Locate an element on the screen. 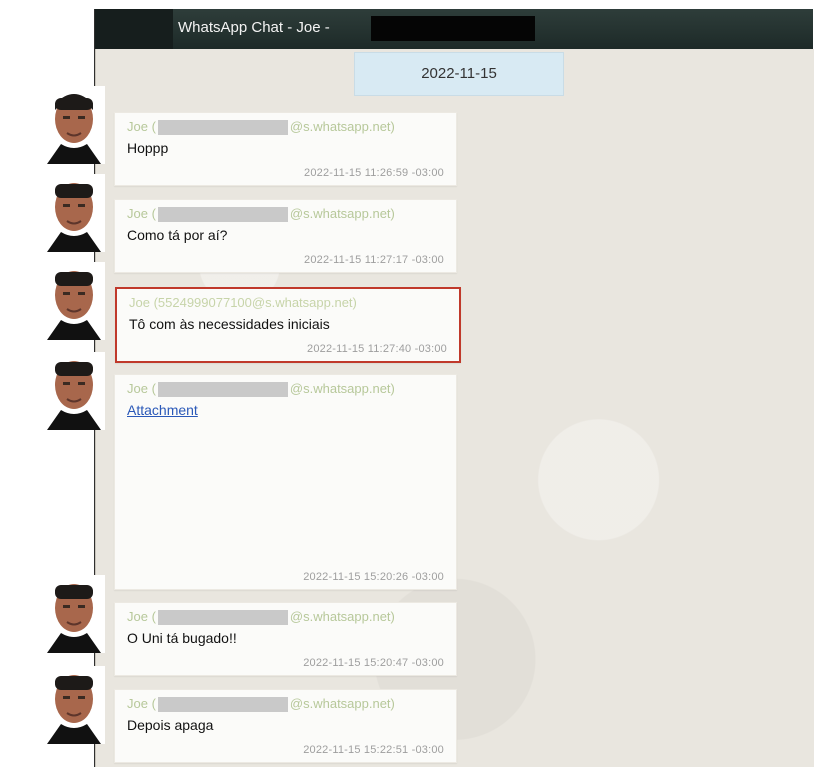  message-sender: Joe (5524999077100@s.whatsapp.net) is located at coordinates (243, 302).